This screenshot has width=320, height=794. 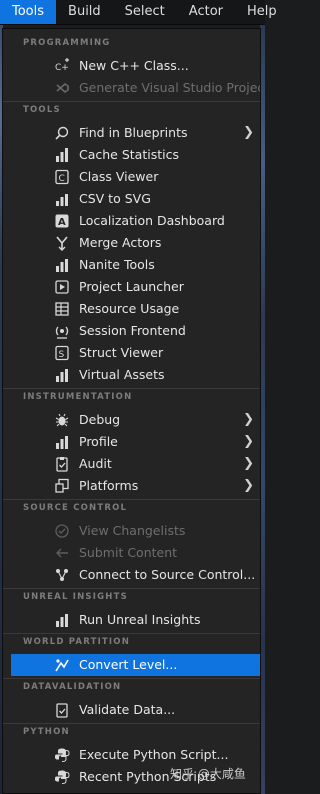 What do you see at coordinates (135, 155) in the screenshot?
I see `menu-item-cache-statistics: Cache Statistics` at bounding box center [135, 155].